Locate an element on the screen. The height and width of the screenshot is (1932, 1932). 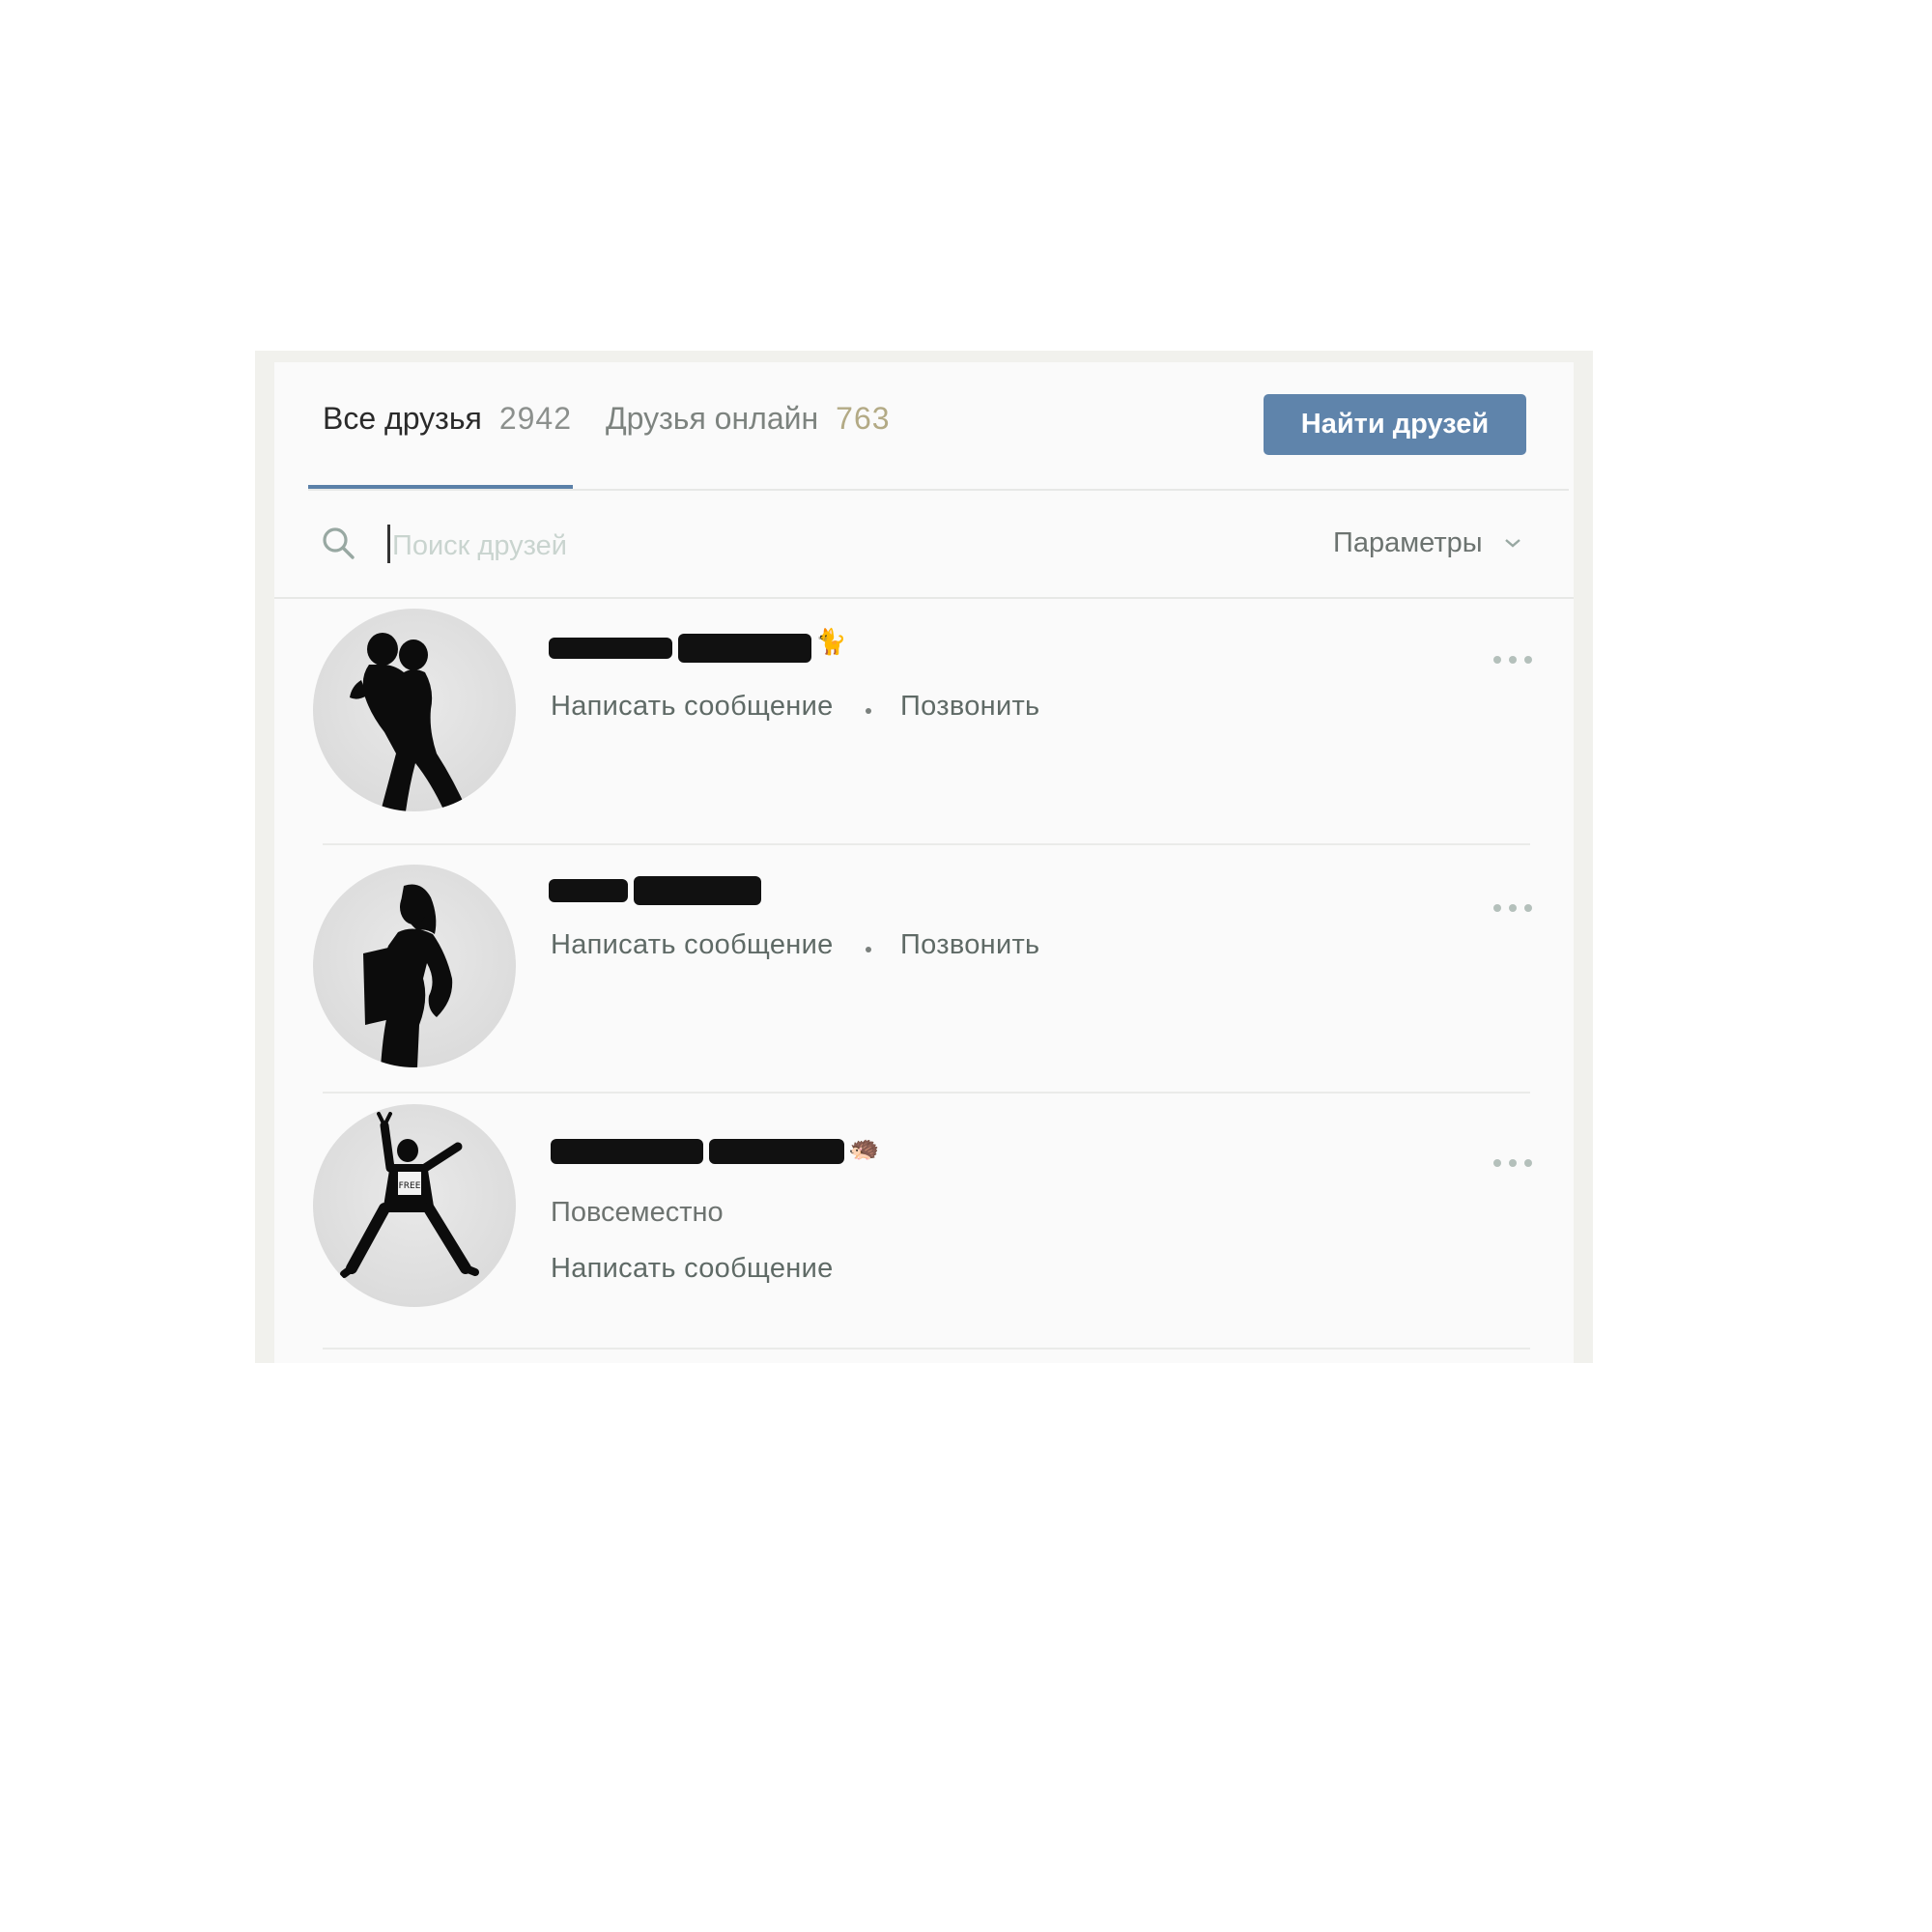
tab-friends-online-count: 763 is located at coordinates (863, 418).